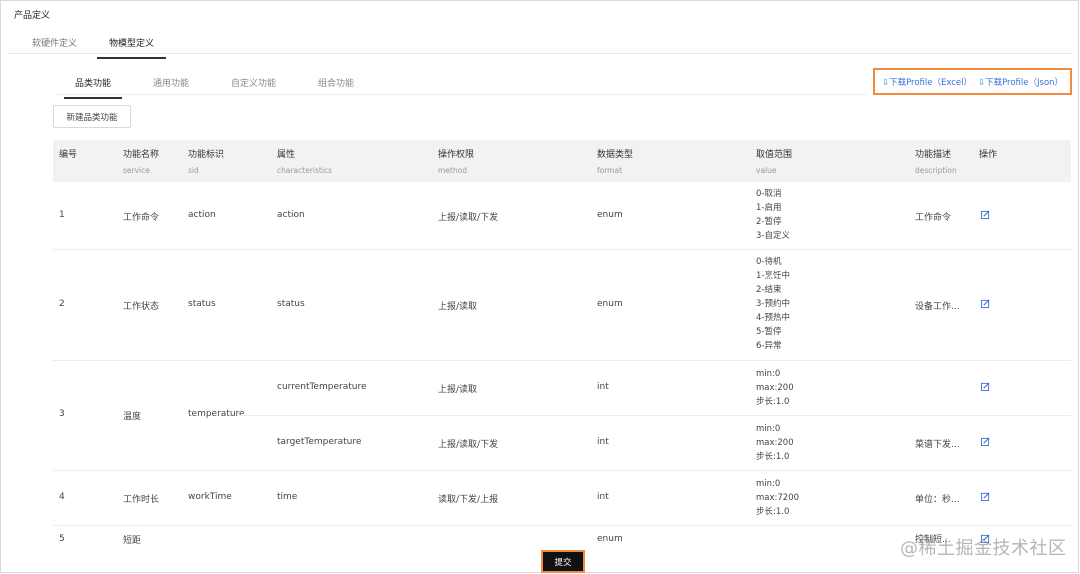 The width and height of the screenshot is (1080, 574). Describe the element at coordinates (93, 86) in the screenshot. I see `tab-category-functions: 品类功能` at that location.